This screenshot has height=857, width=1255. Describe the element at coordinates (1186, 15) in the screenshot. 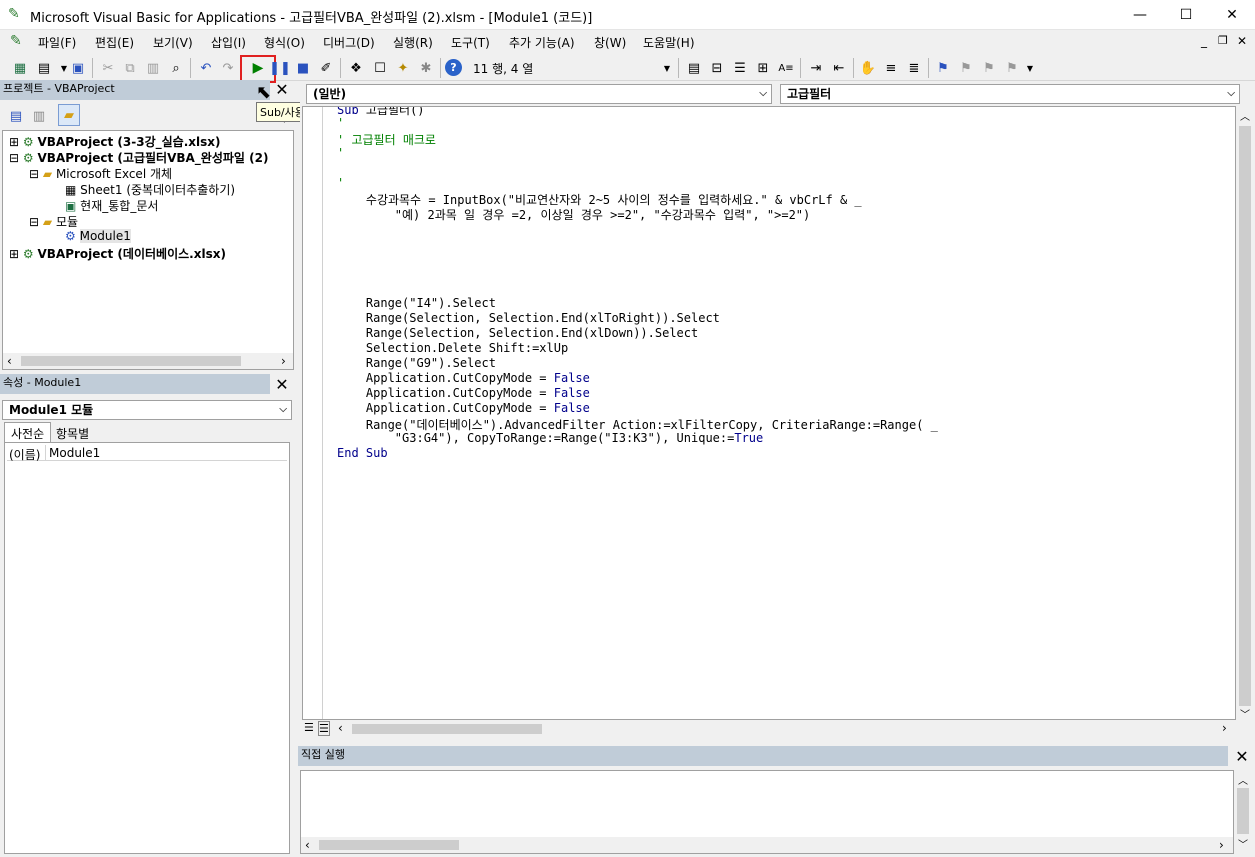

I see `maximize-button: ☐` at that location.